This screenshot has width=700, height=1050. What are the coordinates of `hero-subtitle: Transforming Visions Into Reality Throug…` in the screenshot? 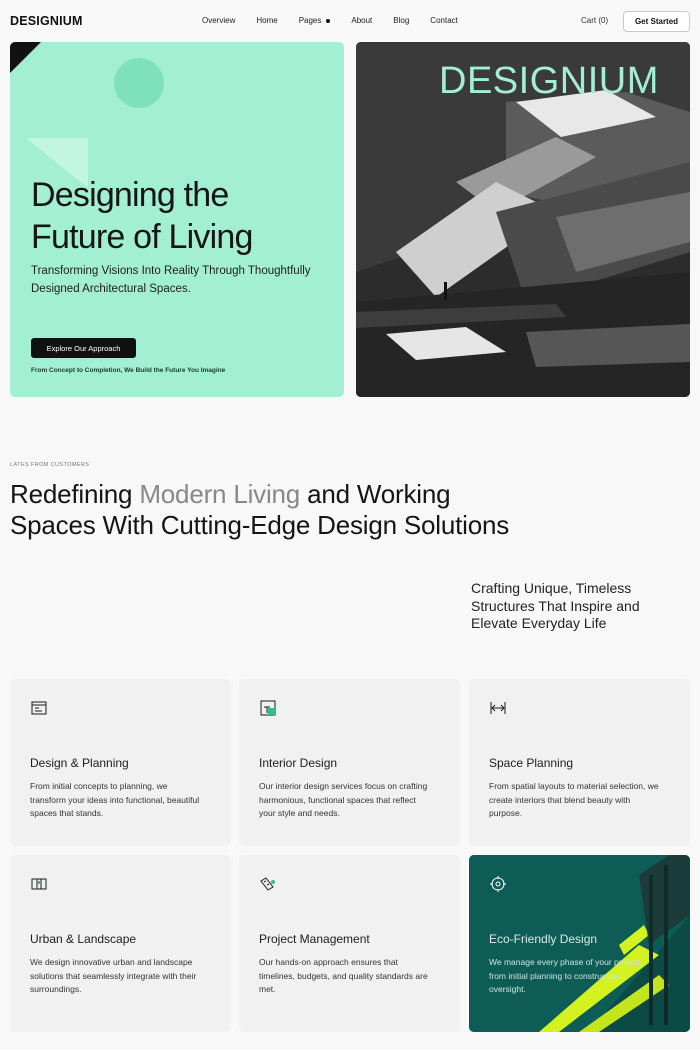 It's located at (171, 280).